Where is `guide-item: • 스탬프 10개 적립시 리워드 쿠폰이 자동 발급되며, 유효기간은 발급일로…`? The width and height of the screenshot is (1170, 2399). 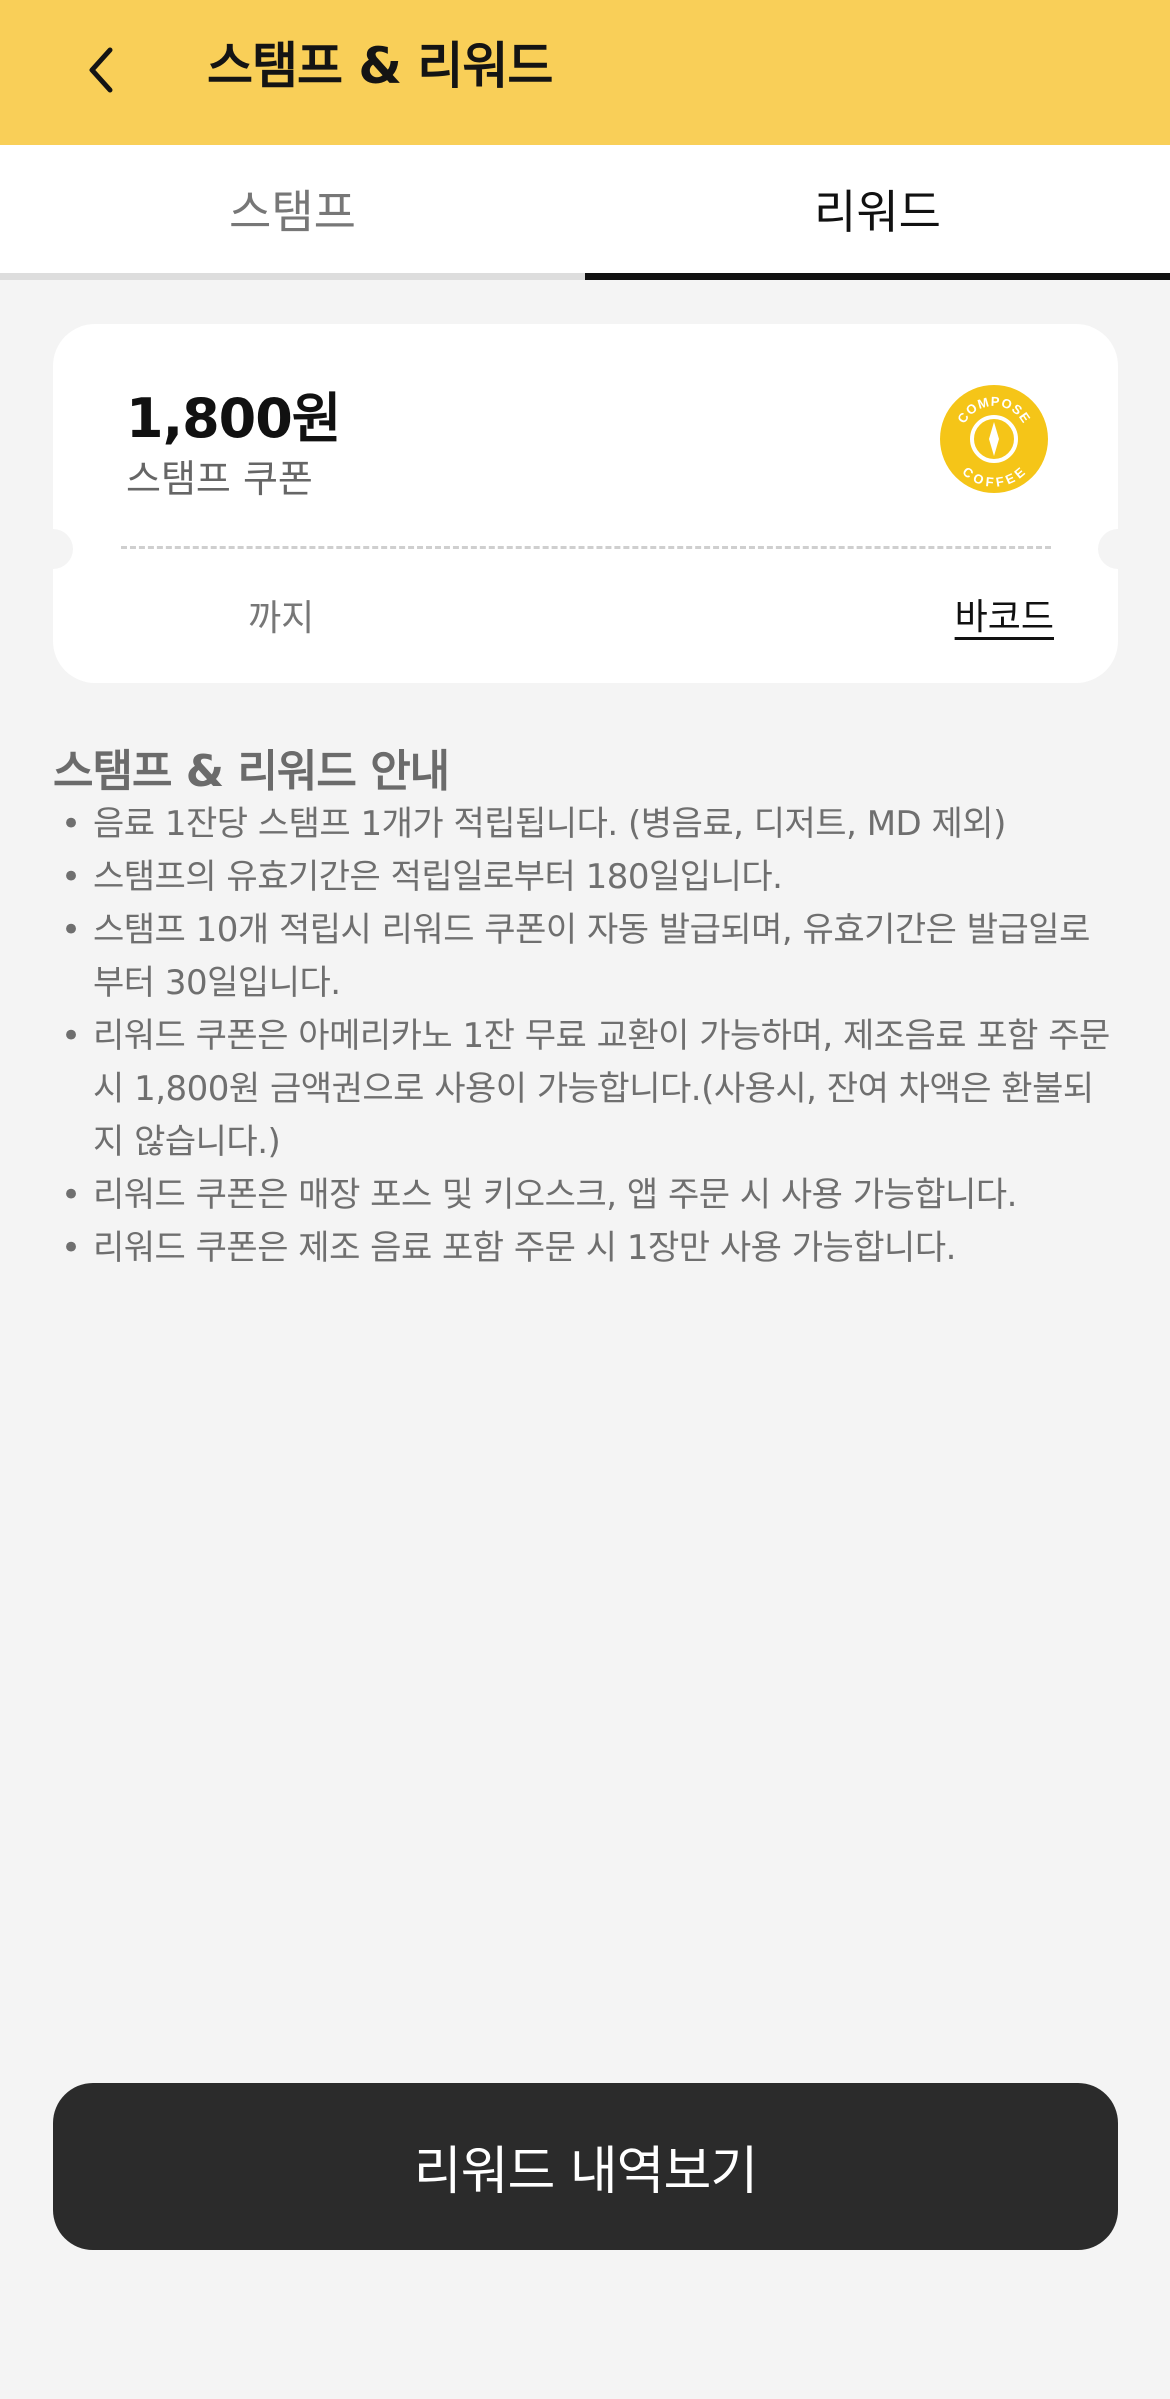 guide-item: • 스탬프 10개 적립시 리워드 쿠폰이 자동 발급되며, 유효기간은 발급일로… is located at coordinates (585, 957).